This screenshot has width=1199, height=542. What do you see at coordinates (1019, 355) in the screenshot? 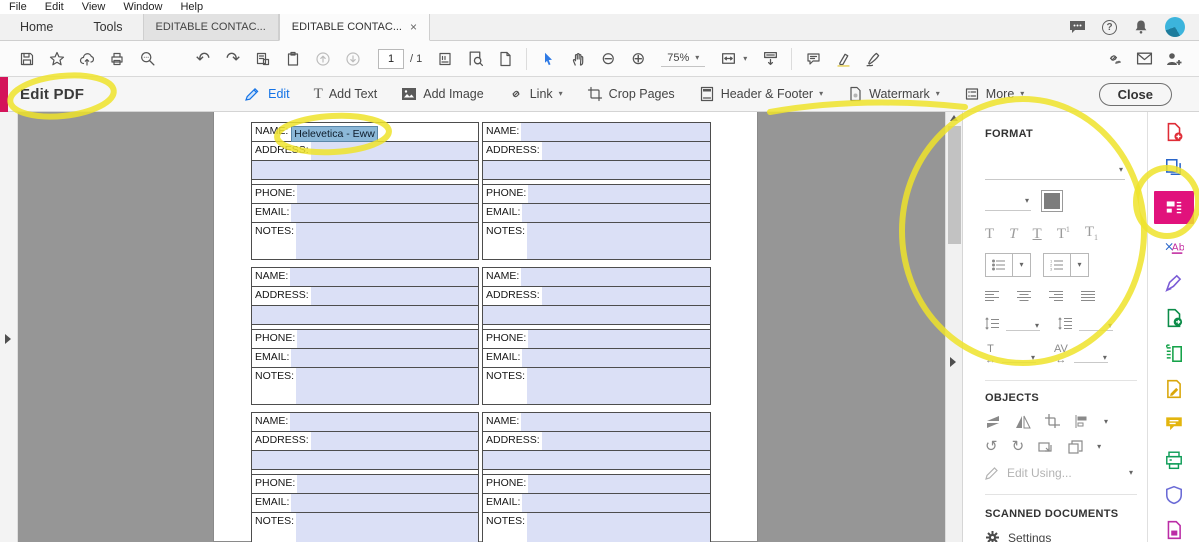
I see `horizontal-scale-select: ▾` at bounding box center [1019, 355].